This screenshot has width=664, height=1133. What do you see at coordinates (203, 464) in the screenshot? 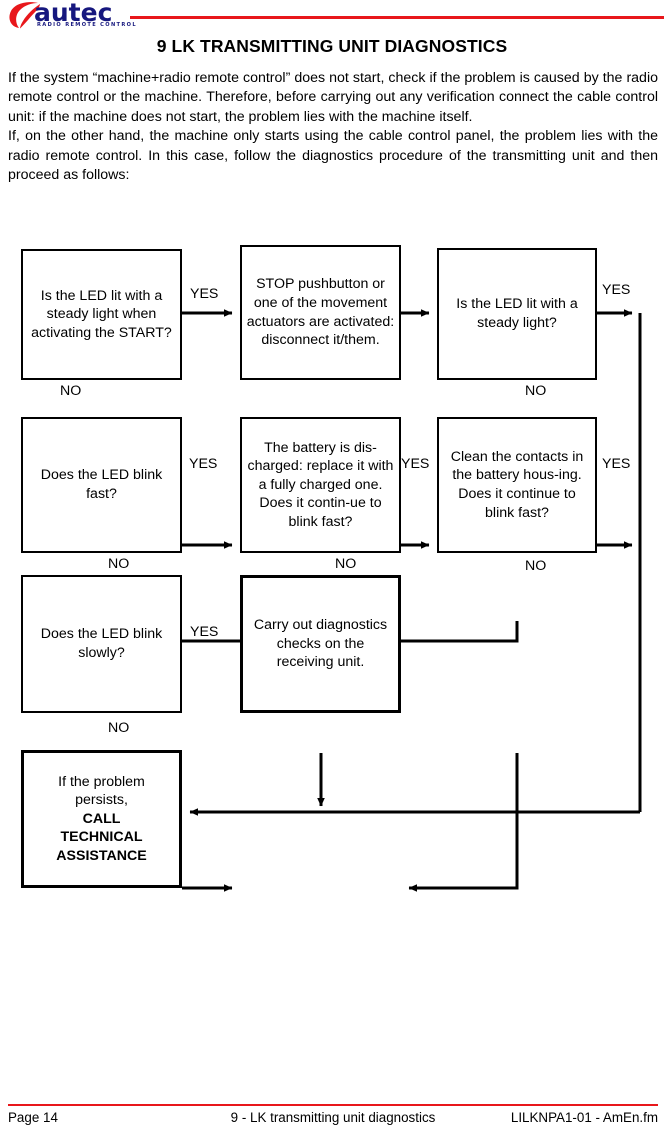
I see `flowchart-label-yes-q3: YES` at bounding box center [203, 464].